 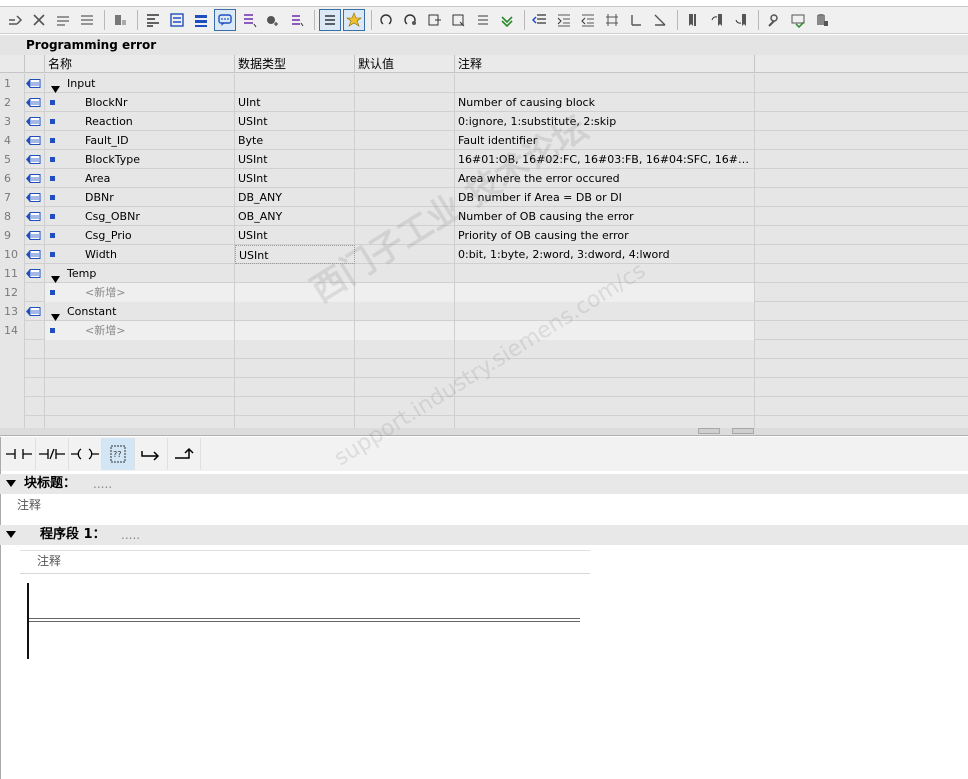 What do you see at coordinates (19, 454) in the screenshot?
I see `no-contact-icon` at bounding box center [19, 454].